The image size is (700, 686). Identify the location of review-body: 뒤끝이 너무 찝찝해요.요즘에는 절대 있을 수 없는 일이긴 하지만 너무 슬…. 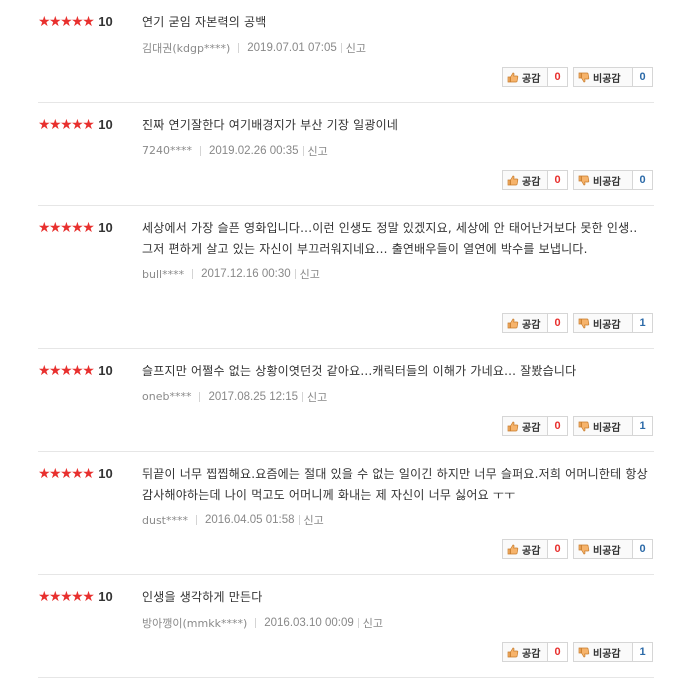
(396, 495).